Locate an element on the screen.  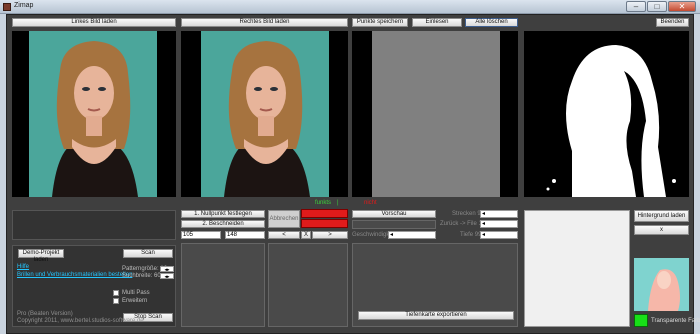
left-image-panel is located at coordinates (94, 114).